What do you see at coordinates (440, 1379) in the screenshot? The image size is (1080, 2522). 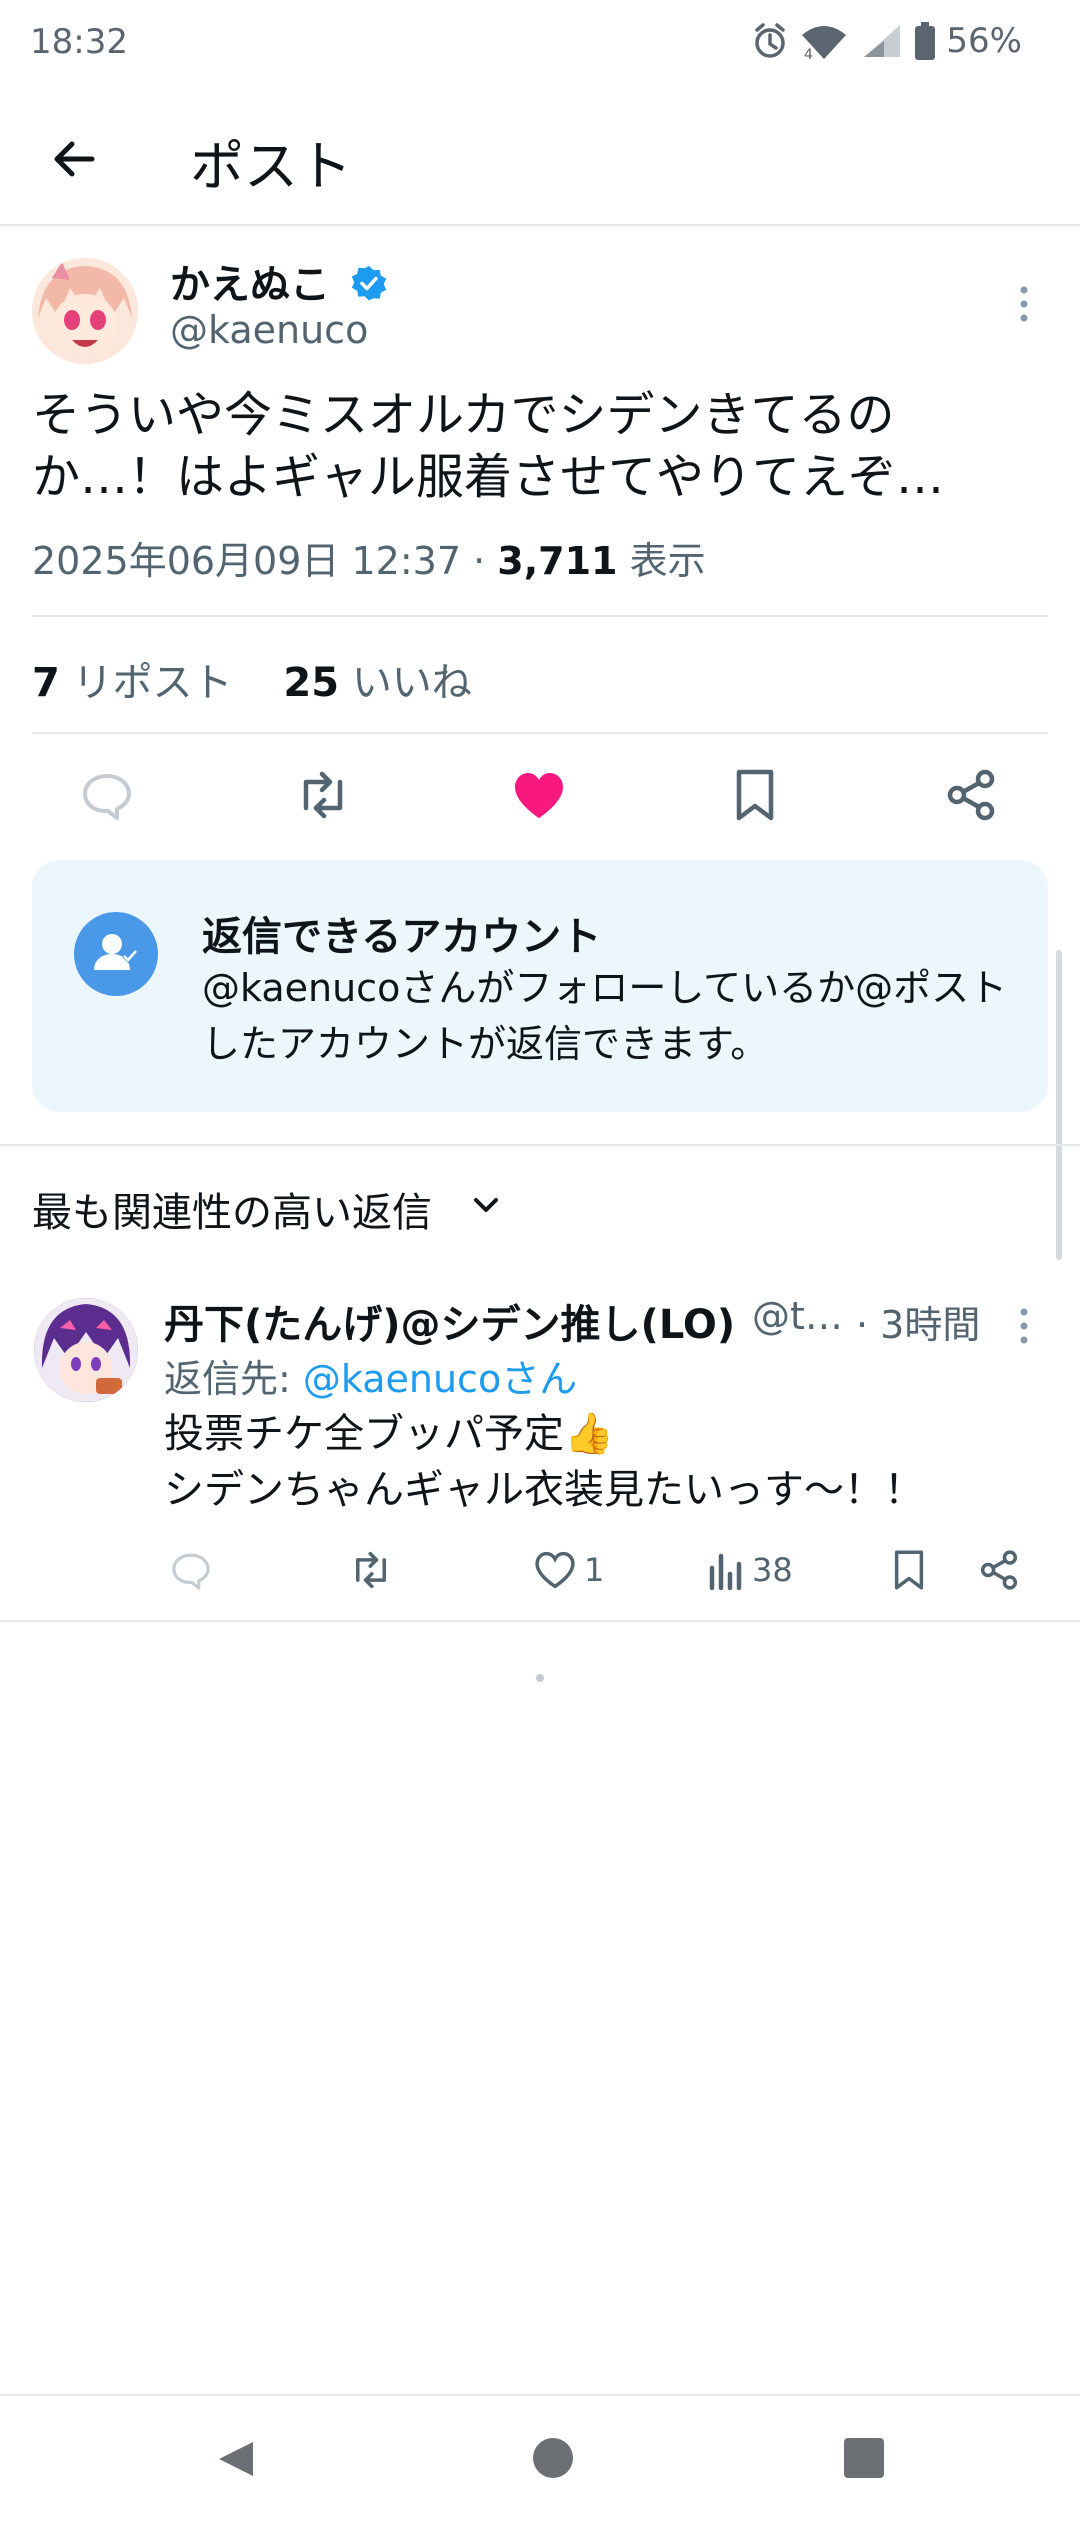 I see `replying-to-handle-link: @kaenucoさん` at bounding box center [440, 1379].